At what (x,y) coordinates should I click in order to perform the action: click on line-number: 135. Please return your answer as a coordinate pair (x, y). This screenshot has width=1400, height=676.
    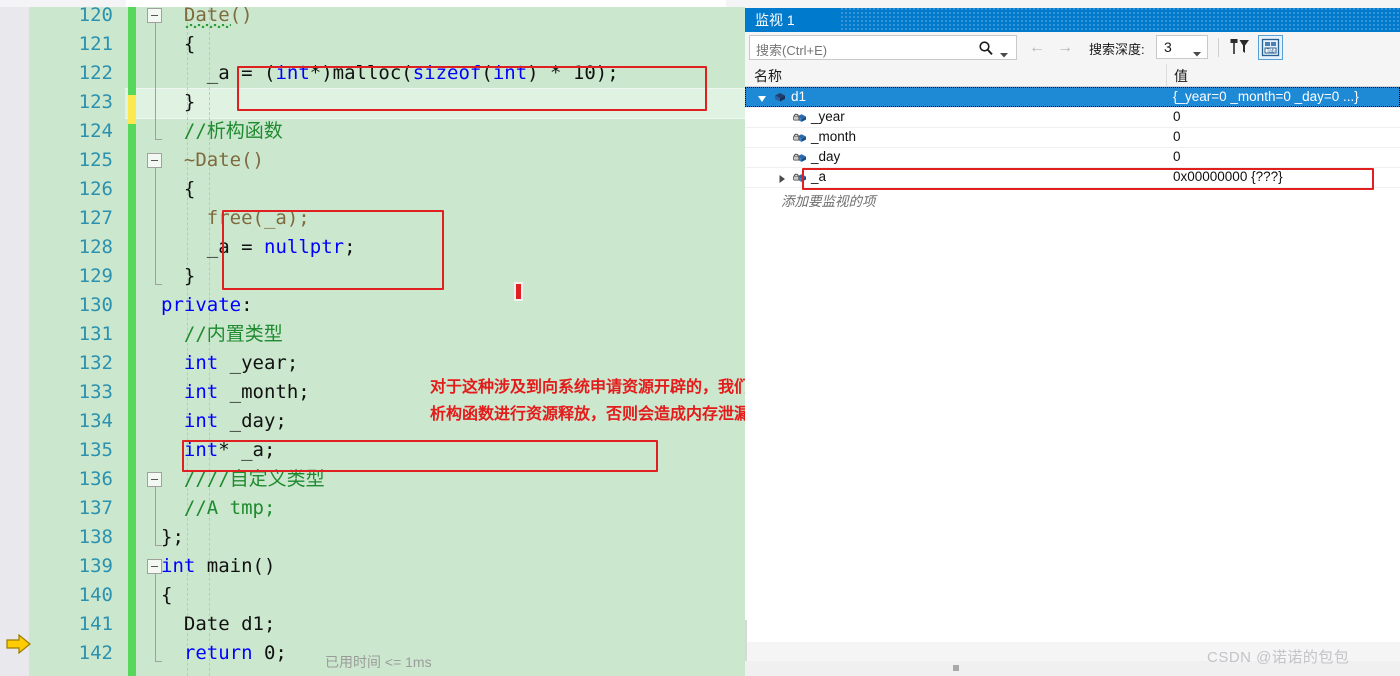
    Looking at the image, I should click on (95, 450).